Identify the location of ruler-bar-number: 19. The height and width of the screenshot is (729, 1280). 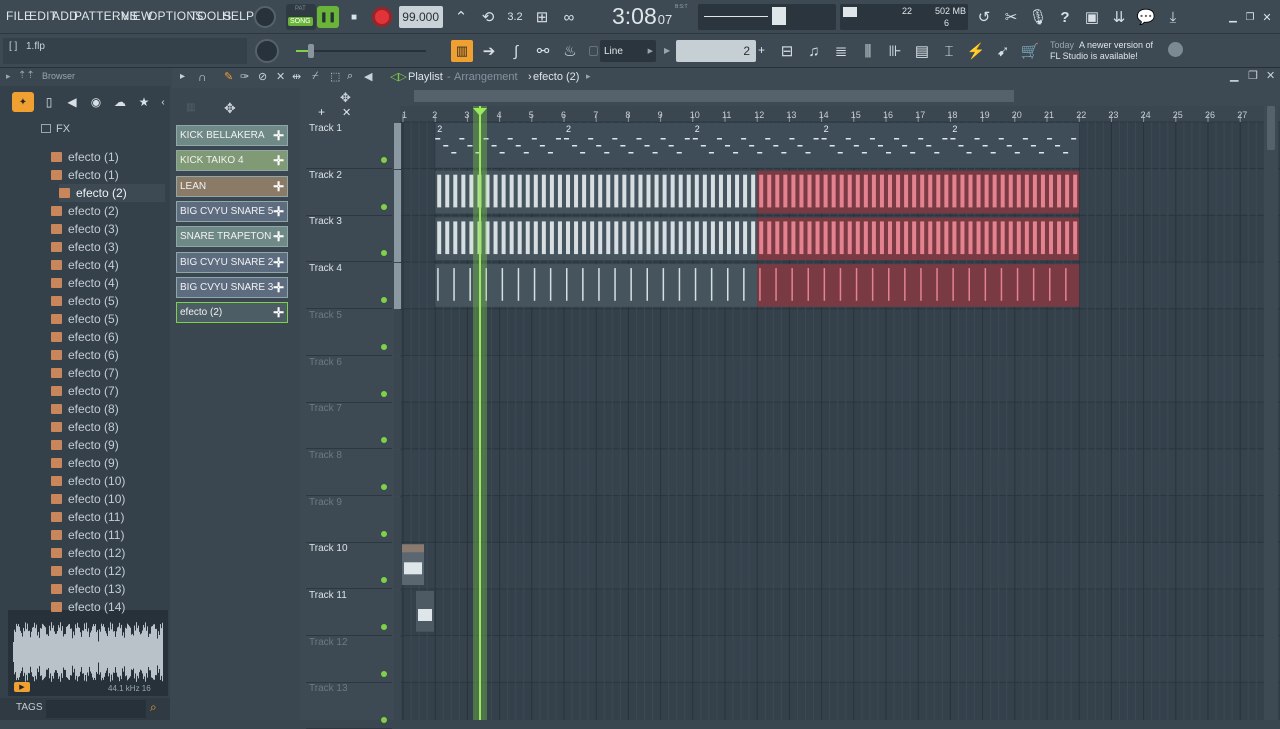
(985, 115).